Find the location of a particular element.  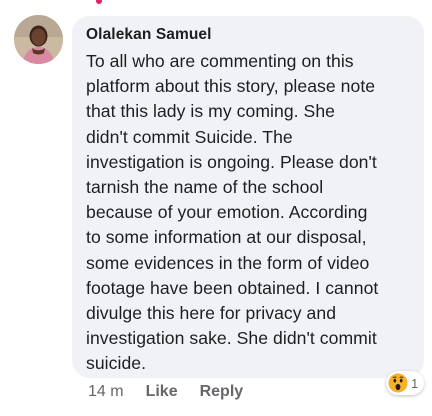

comment-author: Olalekan Samuel is located at coordinates (249, 35).